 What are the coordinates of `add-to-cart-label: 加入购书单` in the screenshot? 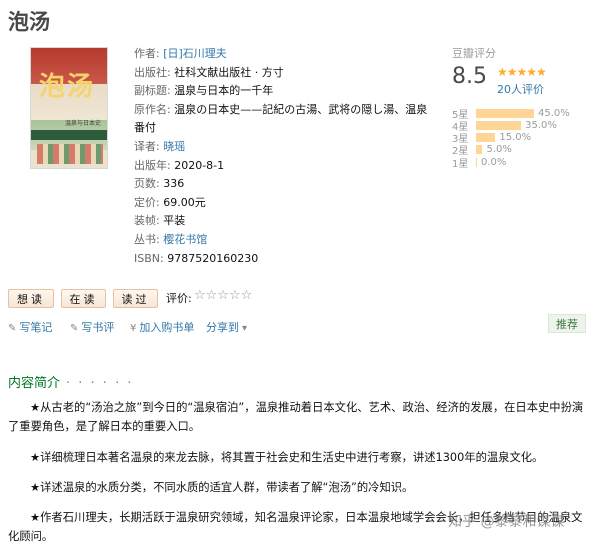 It's located at (167, 327).